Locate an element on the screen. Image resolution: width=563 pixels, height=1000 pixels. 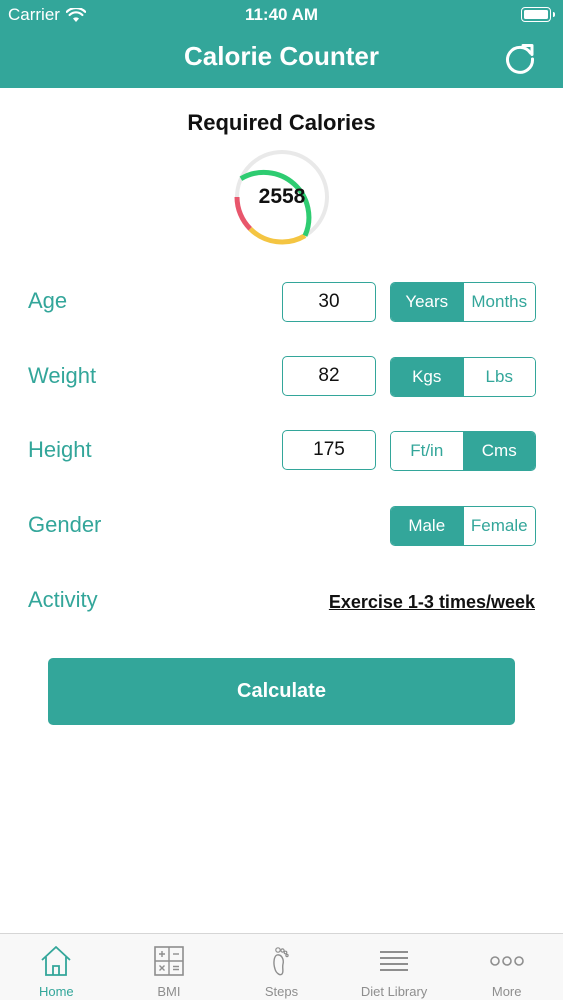
more-icon is located at coordinates (506, 961).